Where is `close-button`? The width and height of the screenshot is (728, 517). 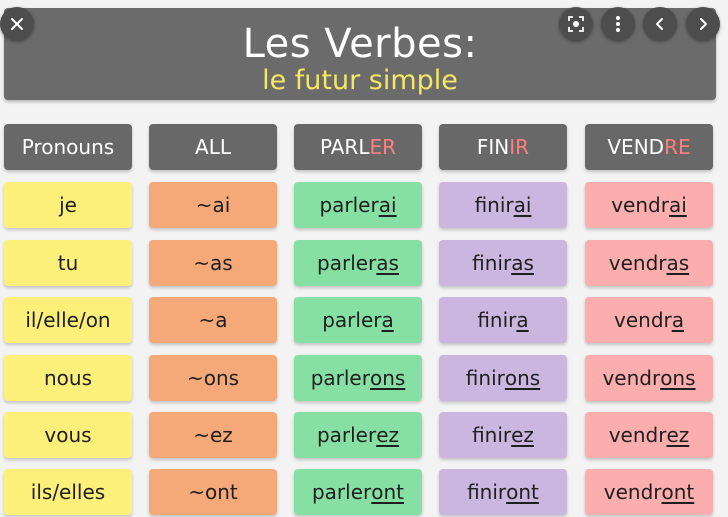 close-button is located at coordinates (17, 24).